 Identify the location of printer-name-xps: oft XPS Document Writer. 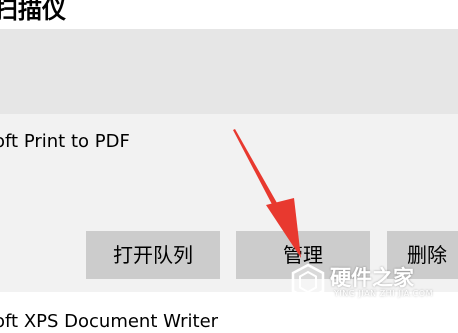
(109, 321).